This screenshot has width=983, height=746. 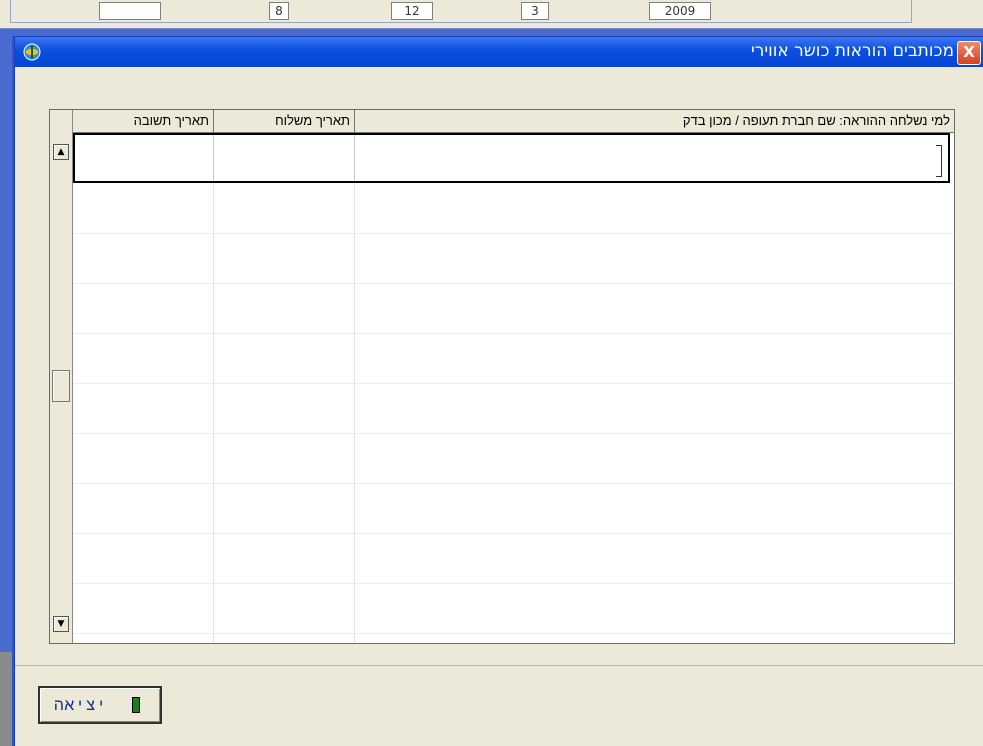 I want to click on background-edge, so click(x=950, y=14).